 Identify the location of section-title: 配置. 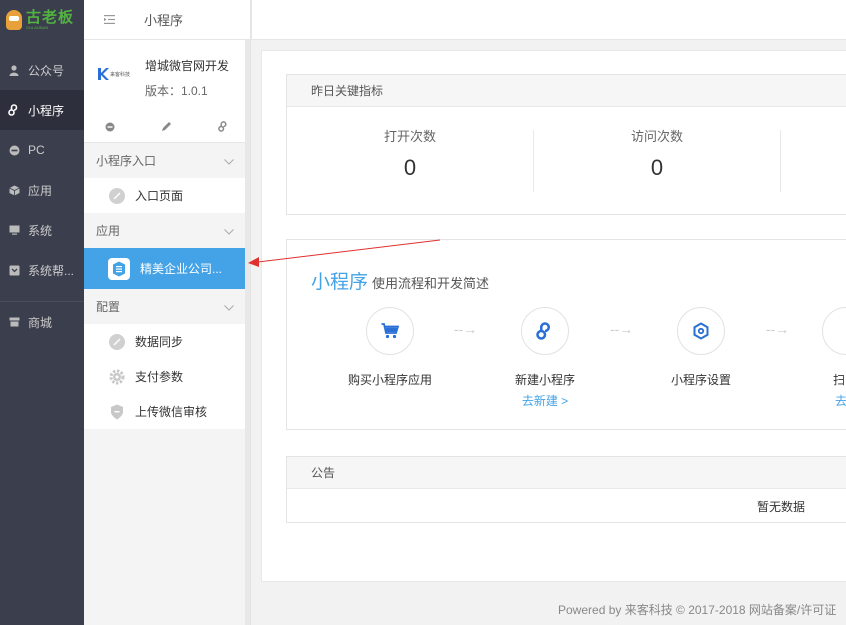
(108, 307).